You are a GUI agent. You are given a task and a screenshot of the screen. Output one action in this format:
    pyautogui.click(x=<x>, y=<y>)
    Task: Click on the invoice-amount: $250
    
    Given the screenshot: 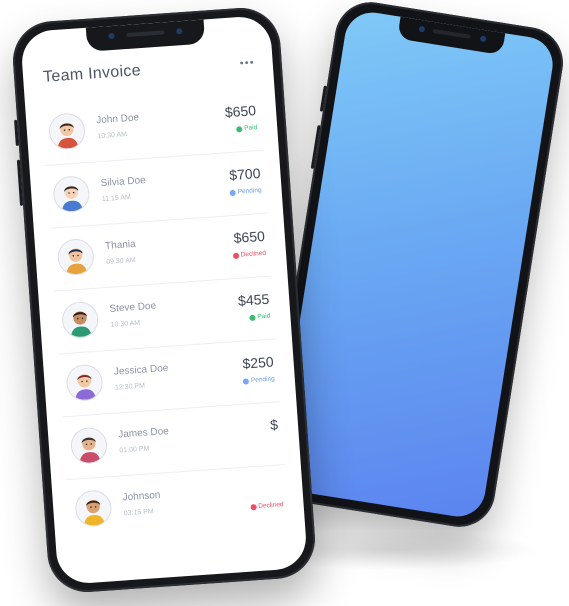 What is the action you would take?
    pyautogui.click(x=258, y=362)
    